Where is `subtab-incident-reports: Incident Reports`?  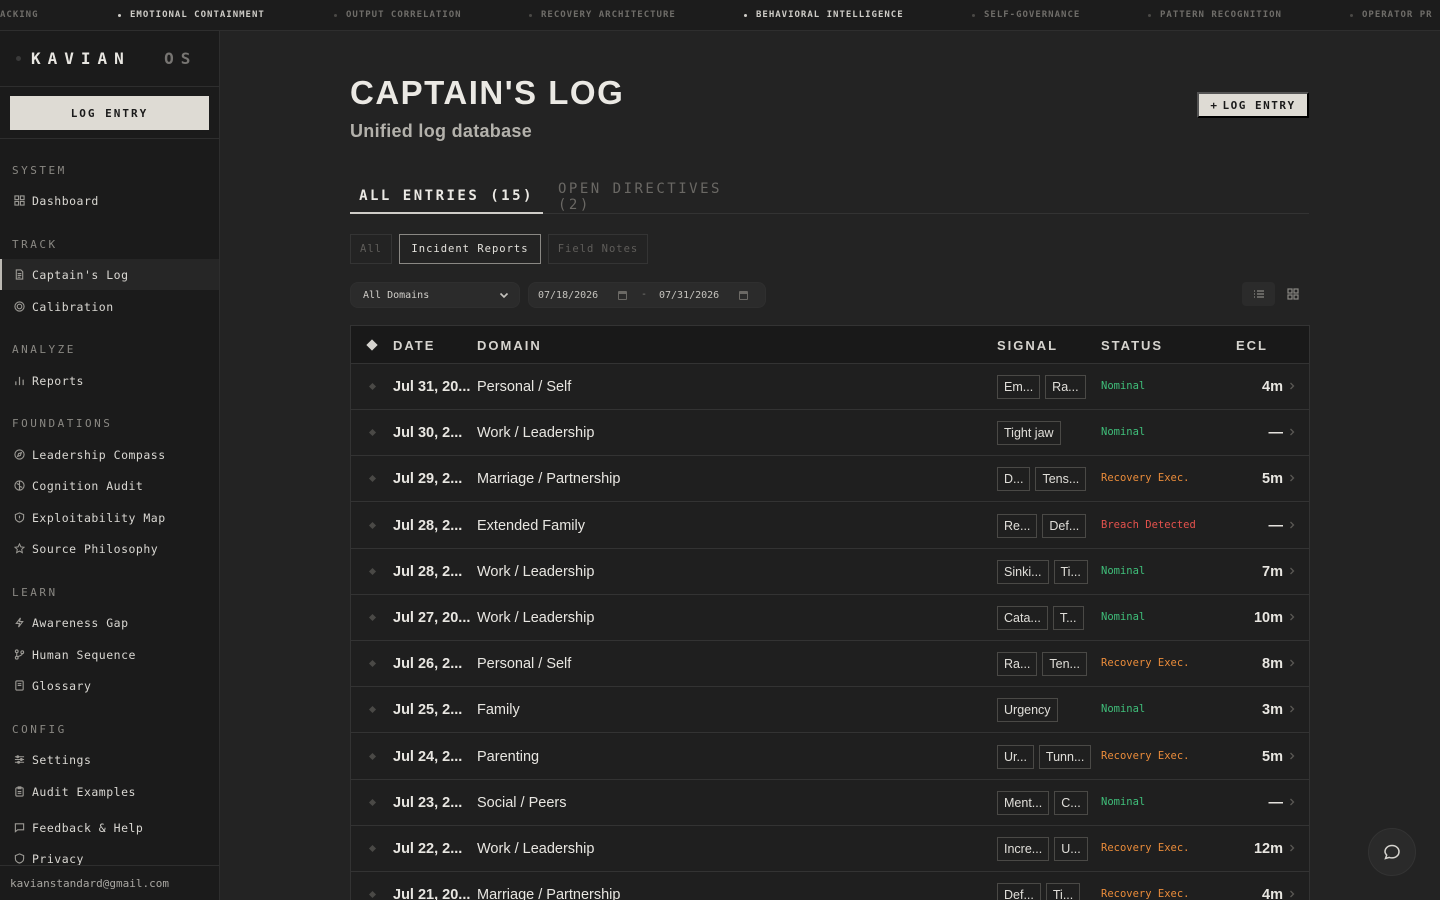 subtab-incident-reports: Incident Reports is located at coordinates (470, 249).